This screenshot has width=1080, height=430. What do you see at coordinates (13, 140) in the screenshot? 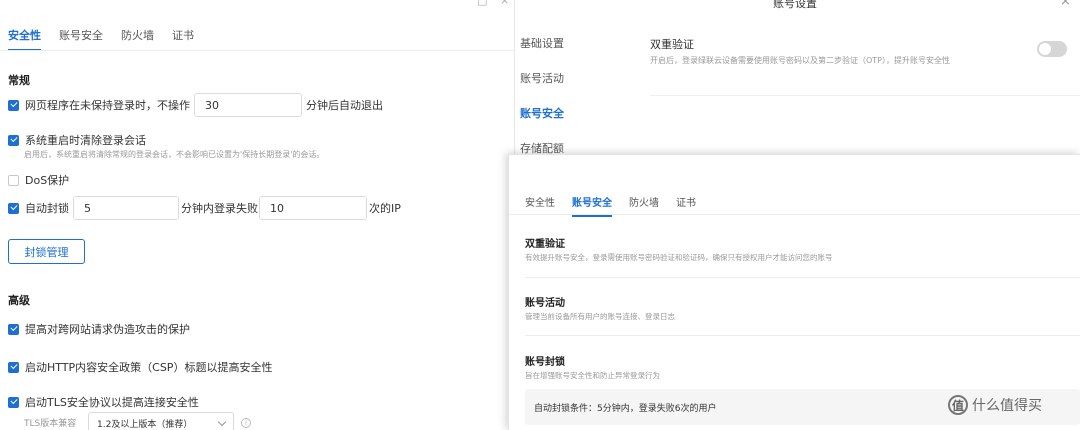
I see `clear-session-checkbox` at bounding box center [13, 140].